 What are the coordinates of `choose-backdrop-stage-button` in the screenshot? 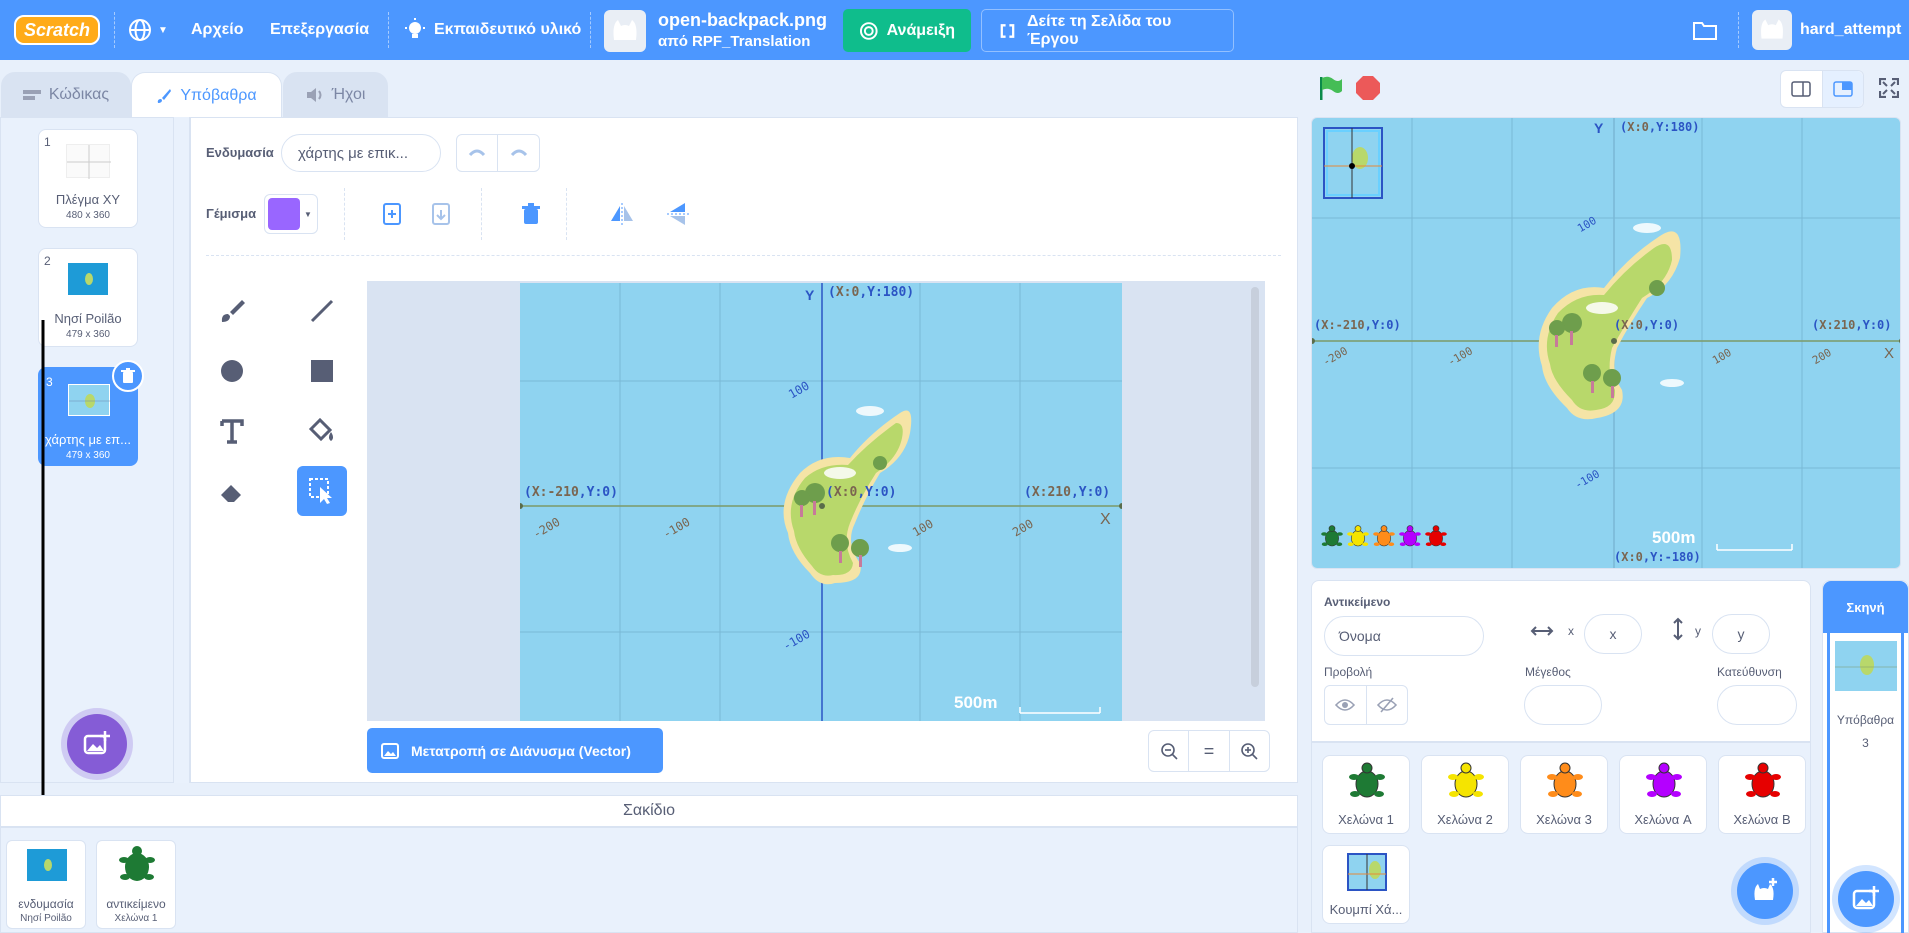 It's located at (1866, 899).